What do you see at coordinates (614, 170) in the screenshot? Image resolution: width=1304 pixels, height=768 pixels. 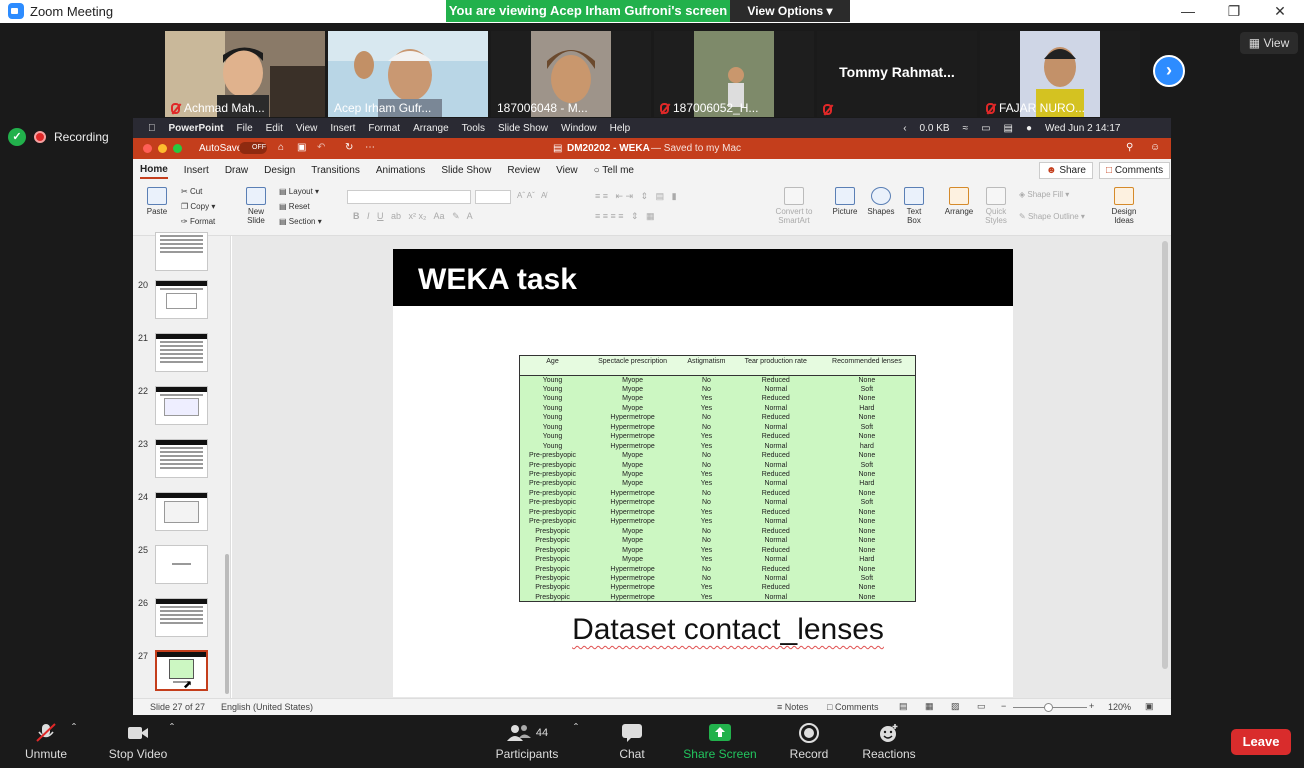 I see `tell-me-search: ○ Tell me` at bounding box center [614, 170].